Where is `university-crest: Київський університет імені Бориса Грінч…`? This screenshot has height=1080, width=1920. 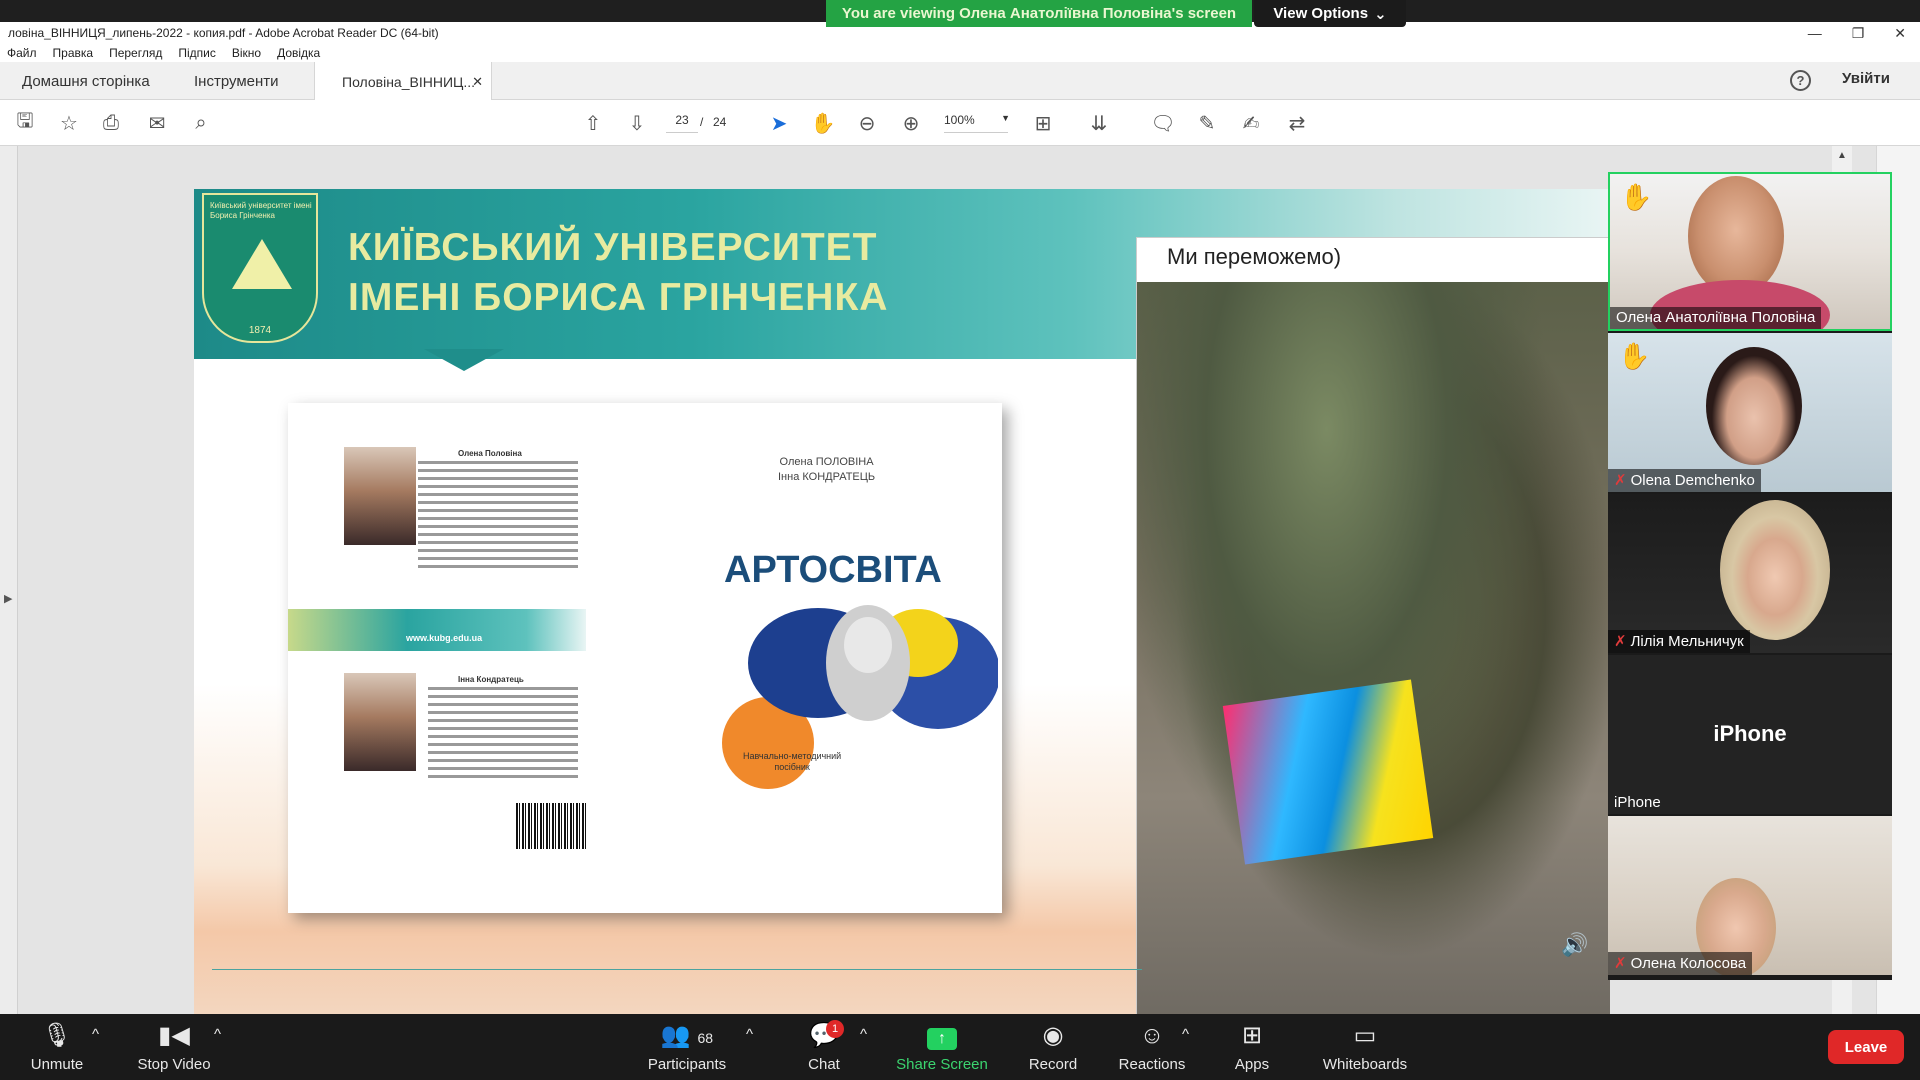 university-crest: Київський університет імені Бориса Грінч… is located at coordinates (260, 268).